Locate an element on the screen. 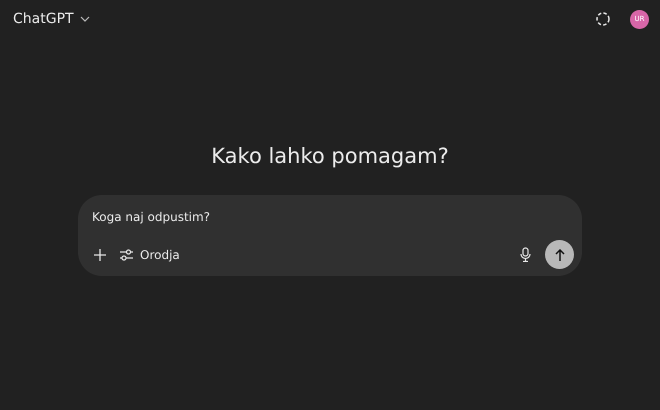 The width and height of the screenshot is (660, 410). arrow-up-icon is located at coordinates (559, 254).